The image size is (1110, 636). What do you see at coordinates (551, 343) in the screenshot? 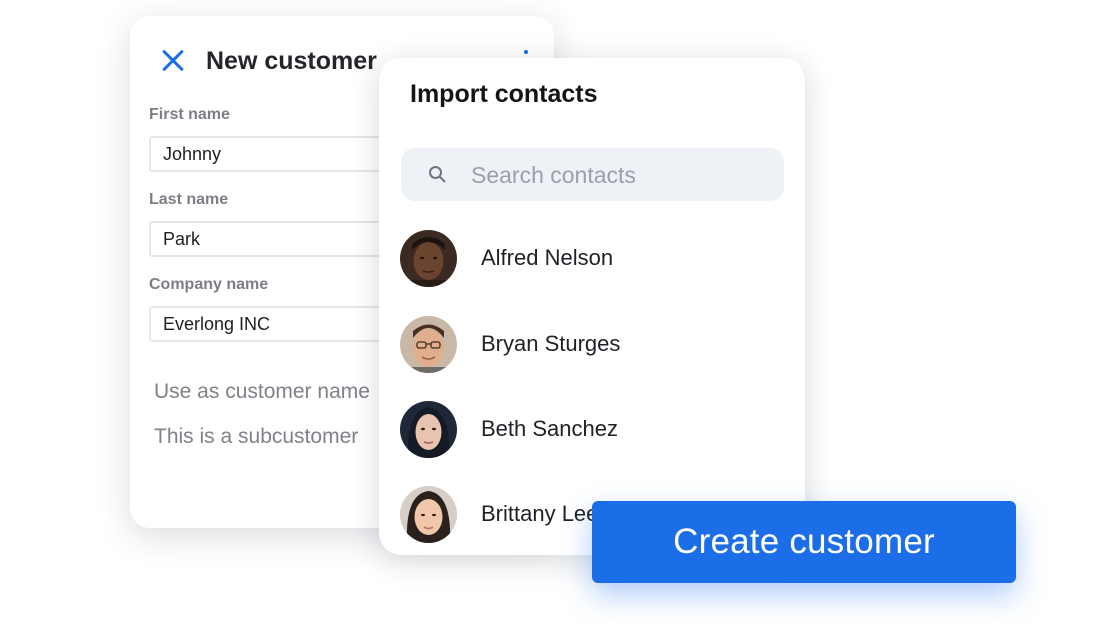
I see `contact-name: Bryan Sturges` at bounding box center [551, 343].